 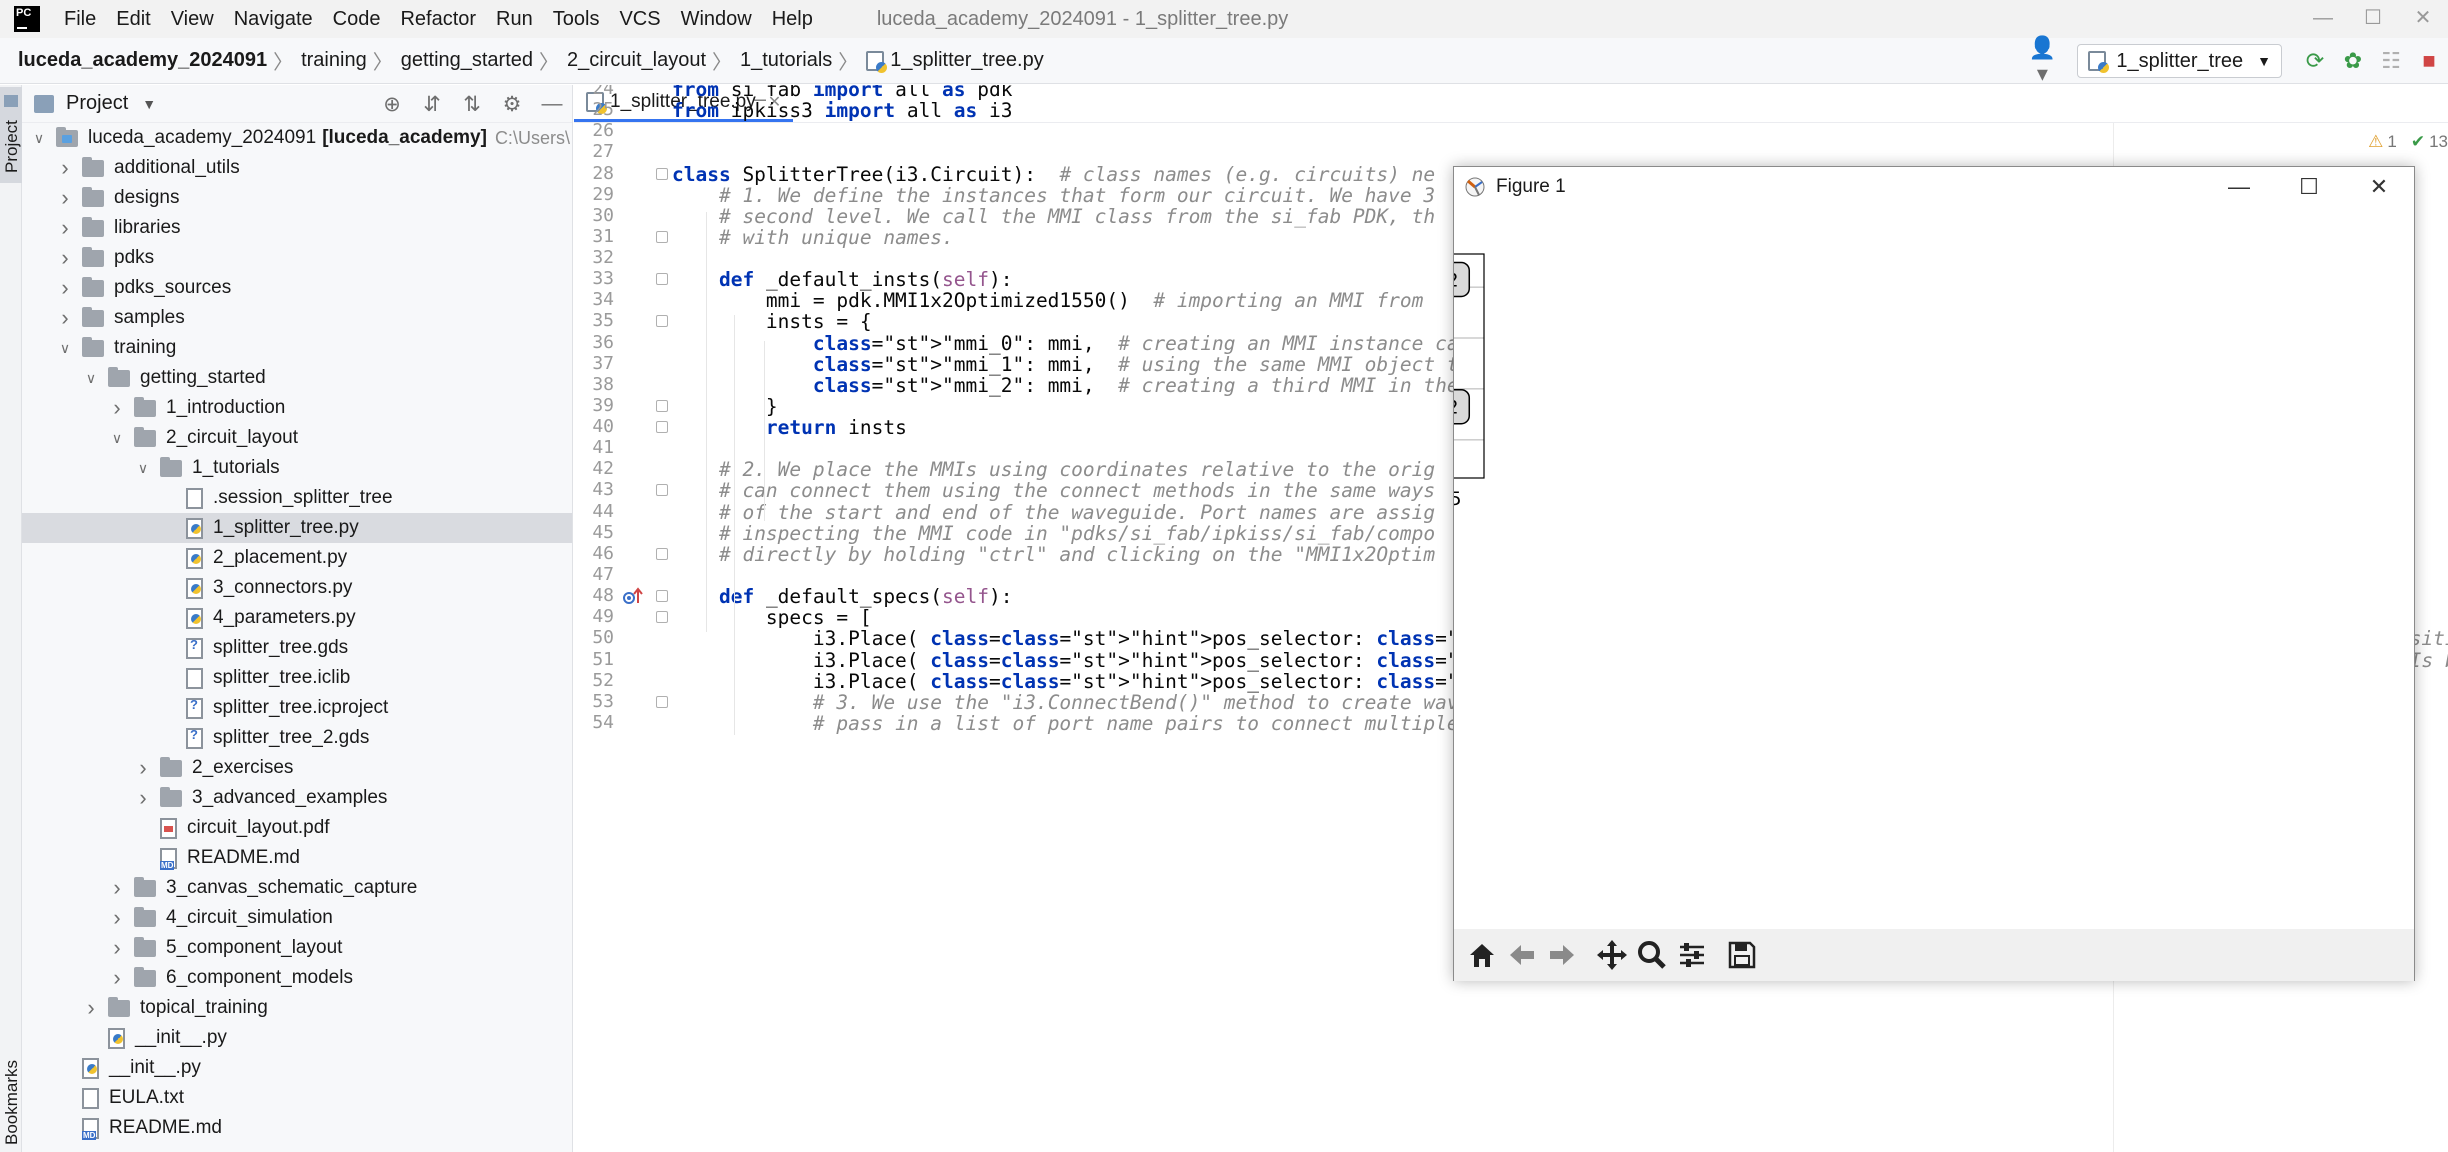 I want to click on tree-file: 3_connectors.py, so click(x=297, y=588).